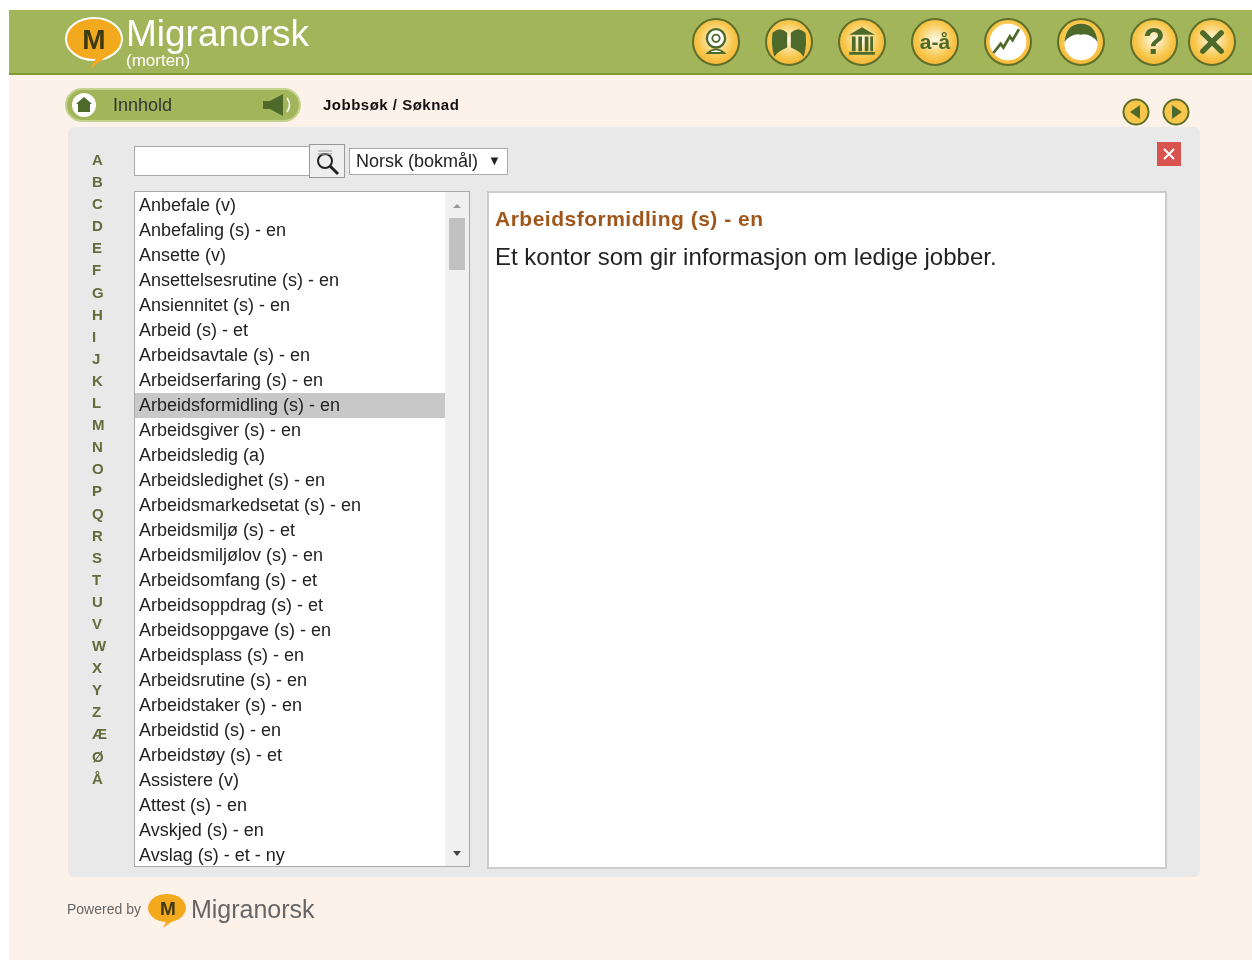 The image size is (1252, 960). What do you see at coordinates (290, 330) in the screenshot?
I see `word-list-item: Arbeid (s) - et` at bounding box center [290, 330].